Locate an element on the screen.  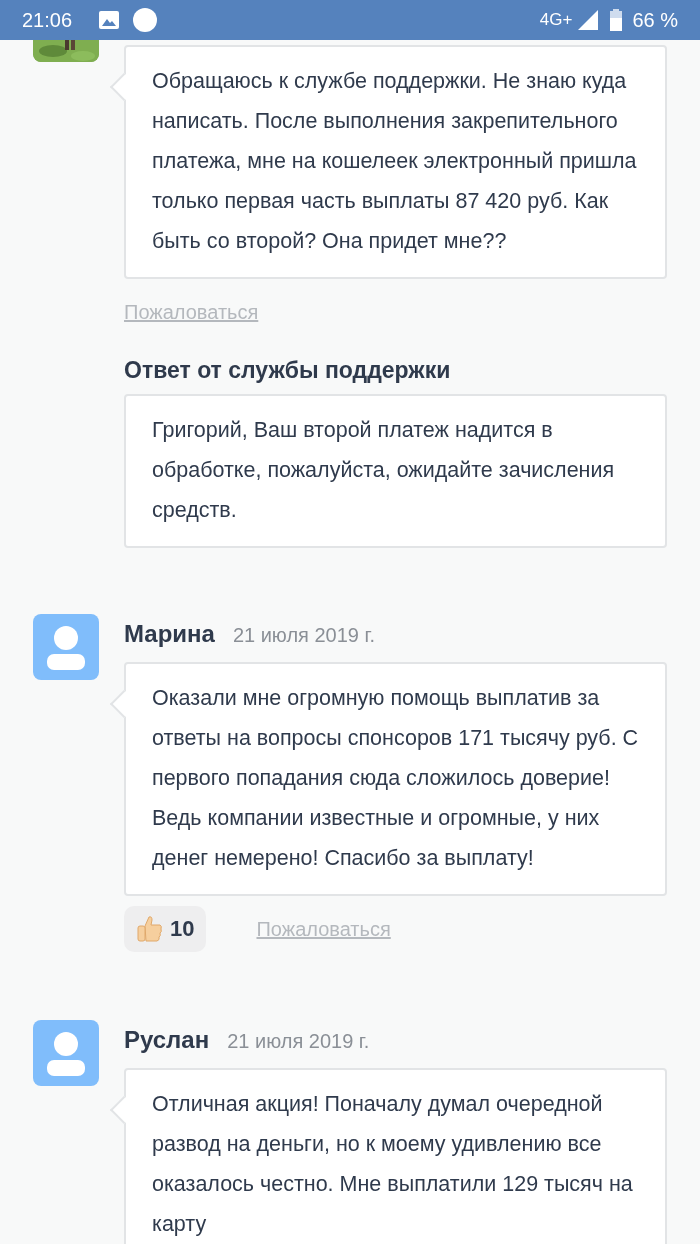
like-button: 10 is located at coordinates (165, 929).